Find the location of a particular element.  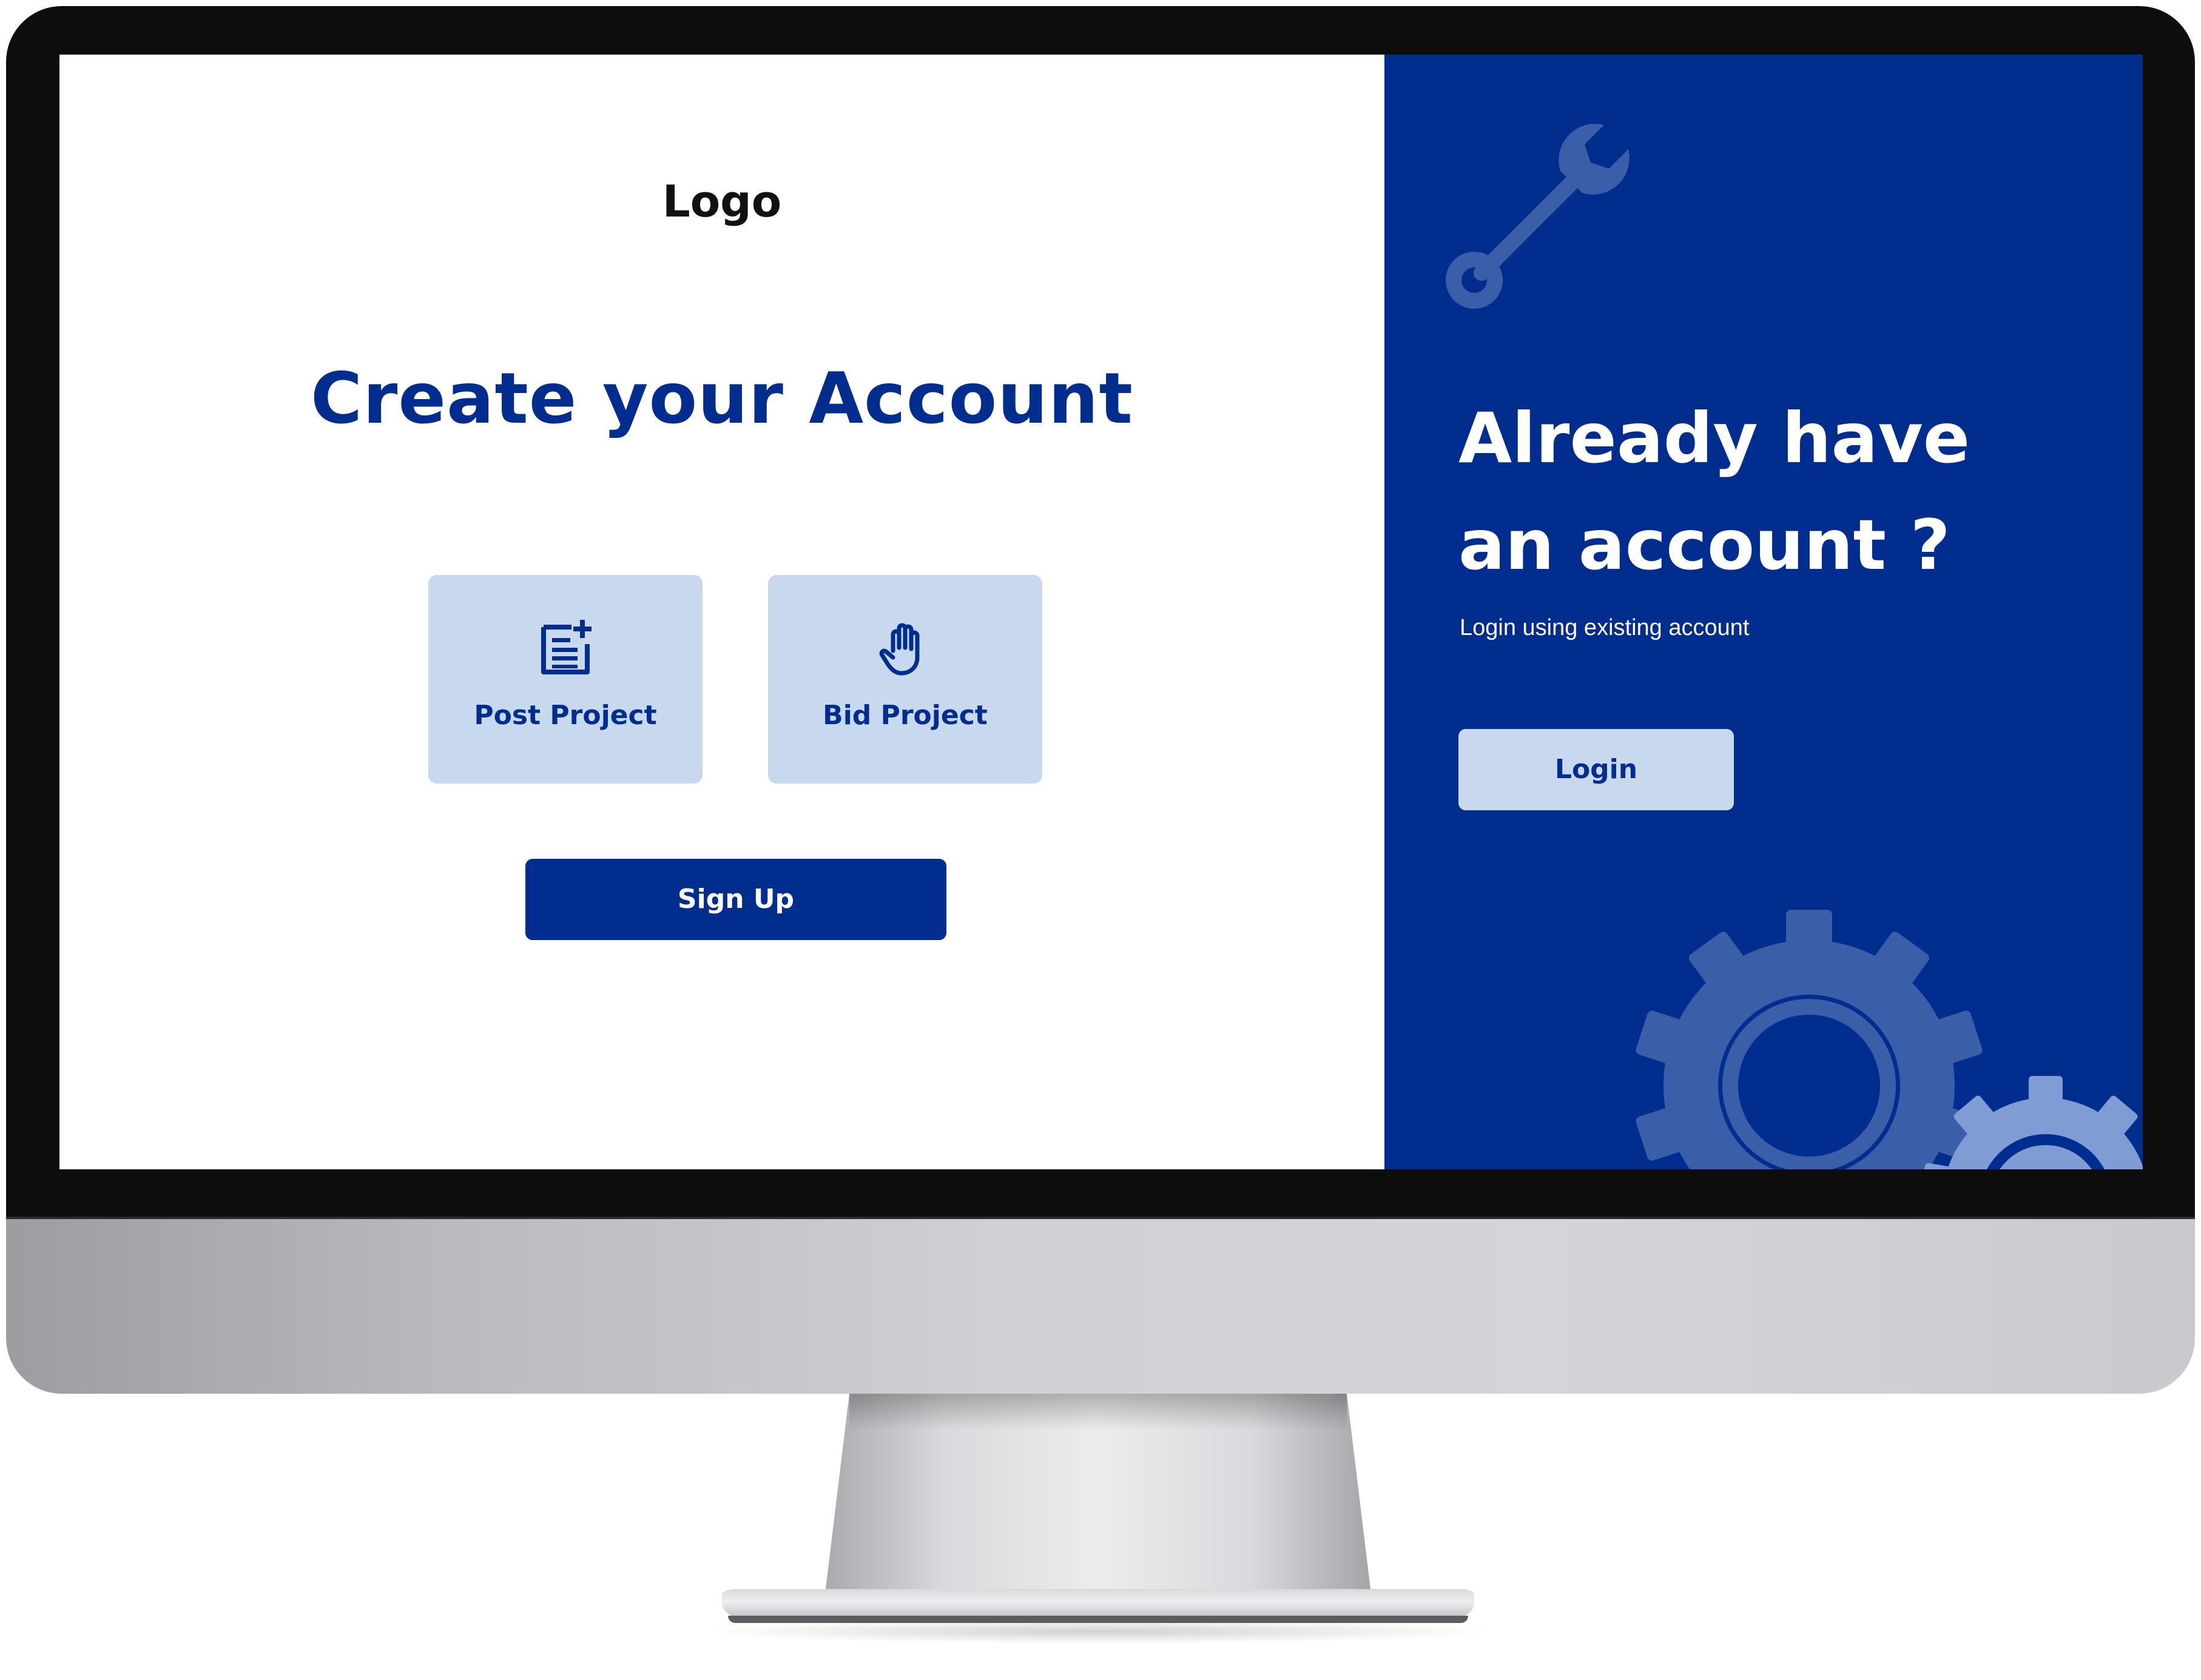

wrench-icon is located at coordinates (1538, 216).